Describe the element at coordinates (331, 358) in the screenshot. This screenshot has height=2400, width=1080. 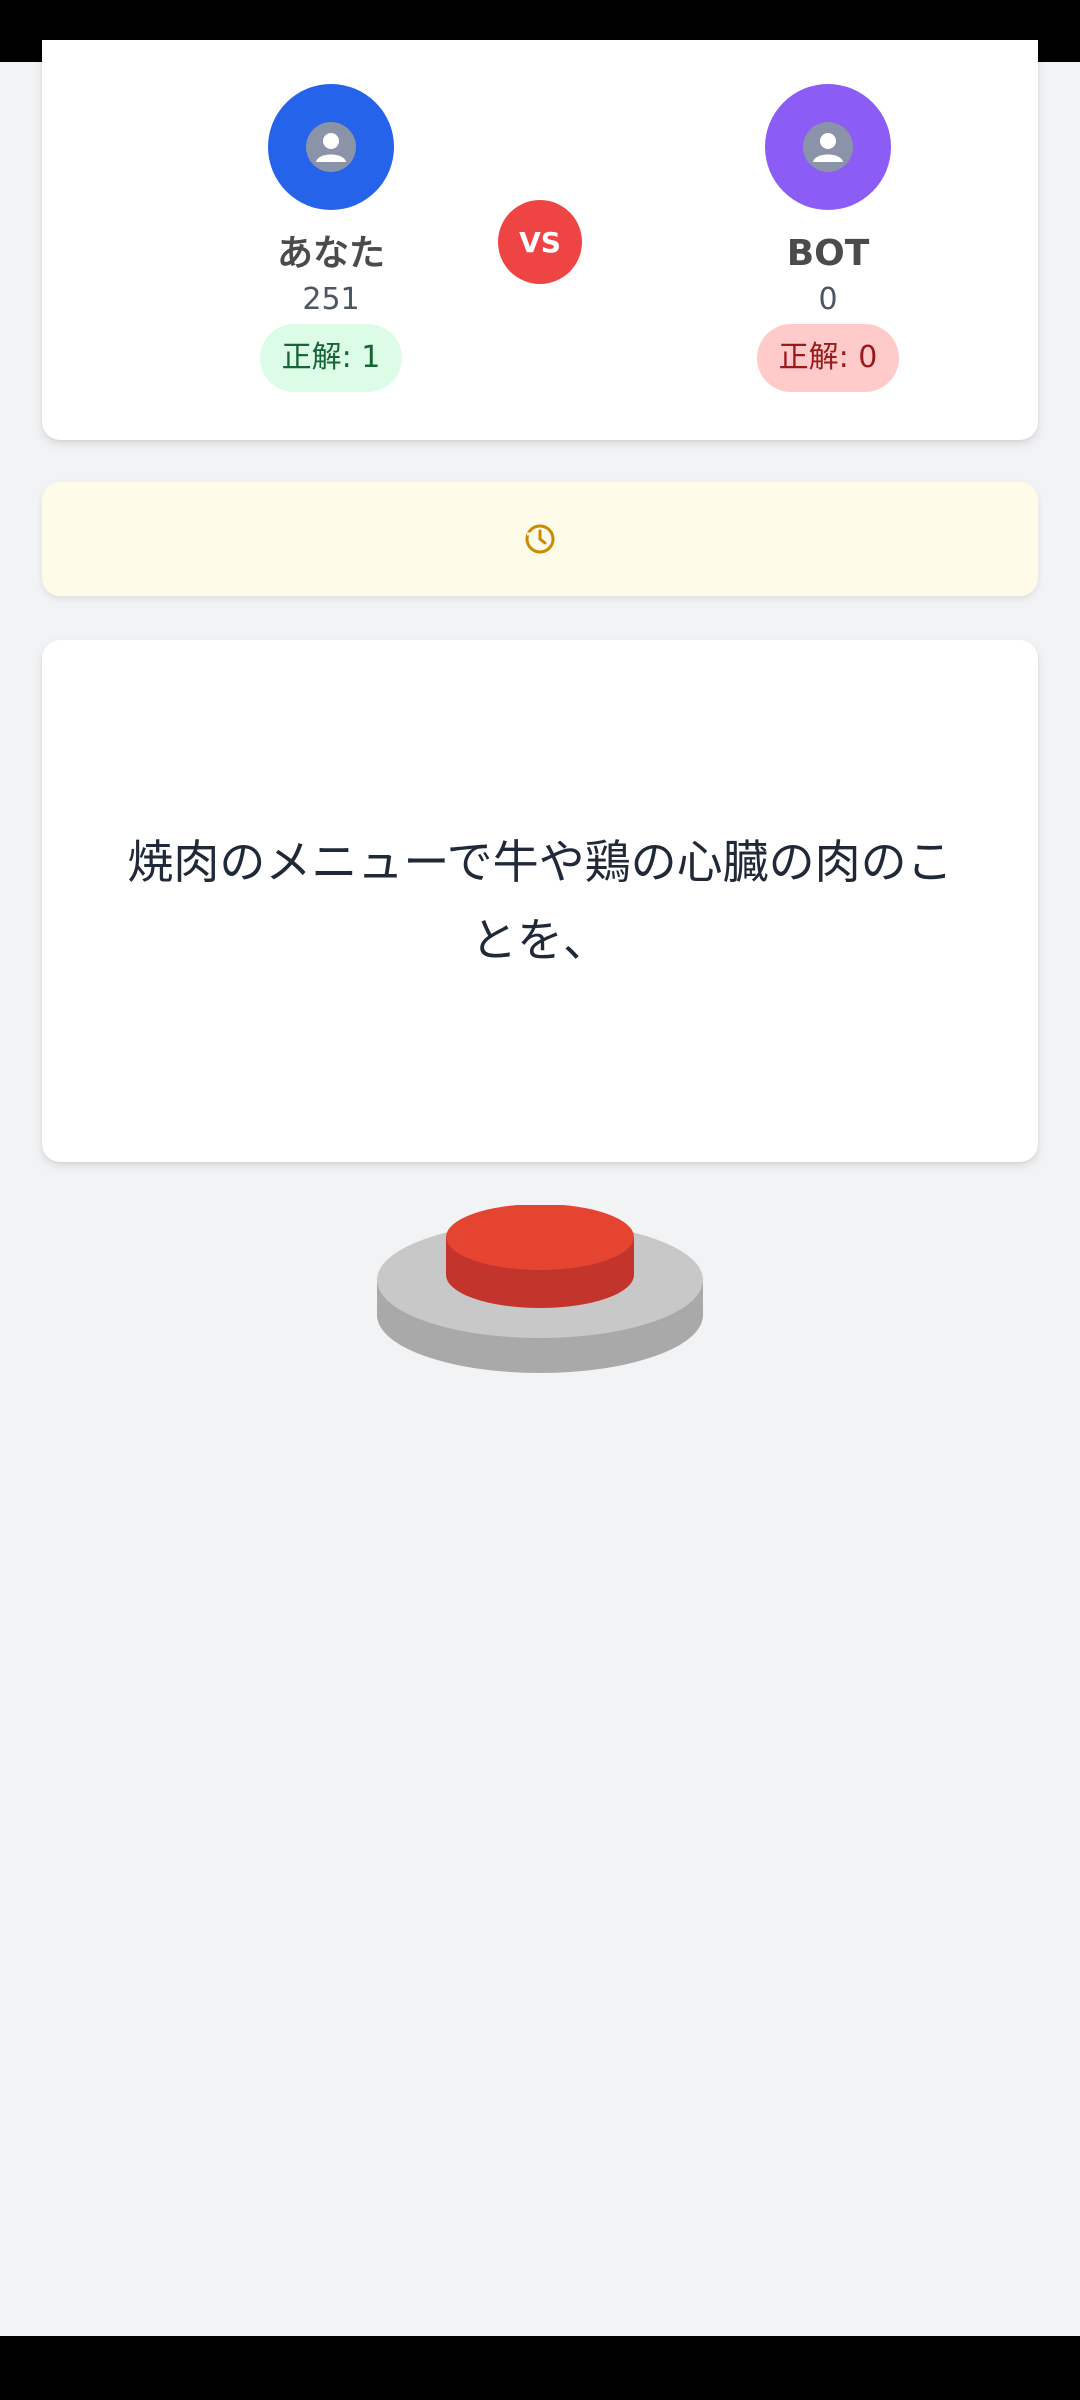
I see `correct-count-badge: 正解: 1` at that location.